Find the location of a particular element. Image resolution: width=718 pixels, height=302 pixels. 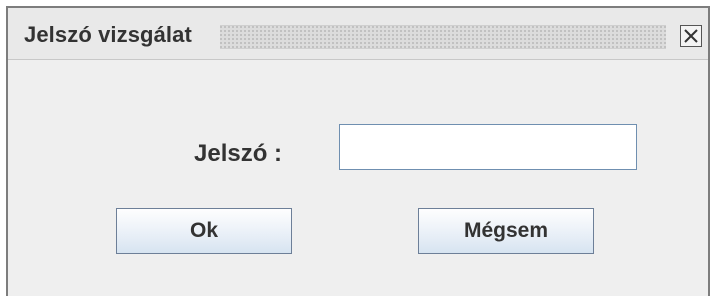

close-button is located at coordinates (691, 36).